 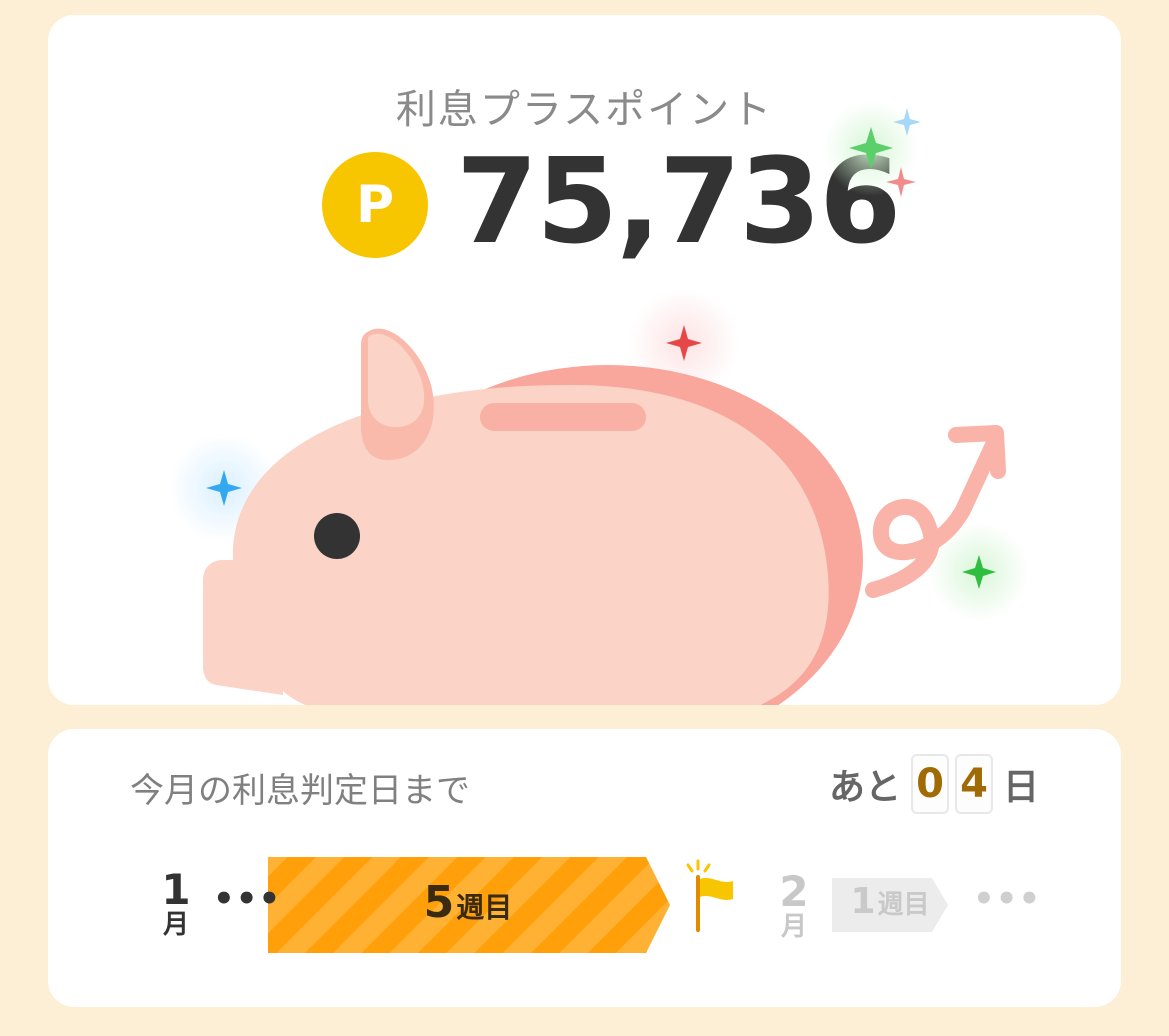 What do you see at coordinates (903, 905) in the screenshot?
I see `next-week-unit: 週目` at bounding box center [903, 905].